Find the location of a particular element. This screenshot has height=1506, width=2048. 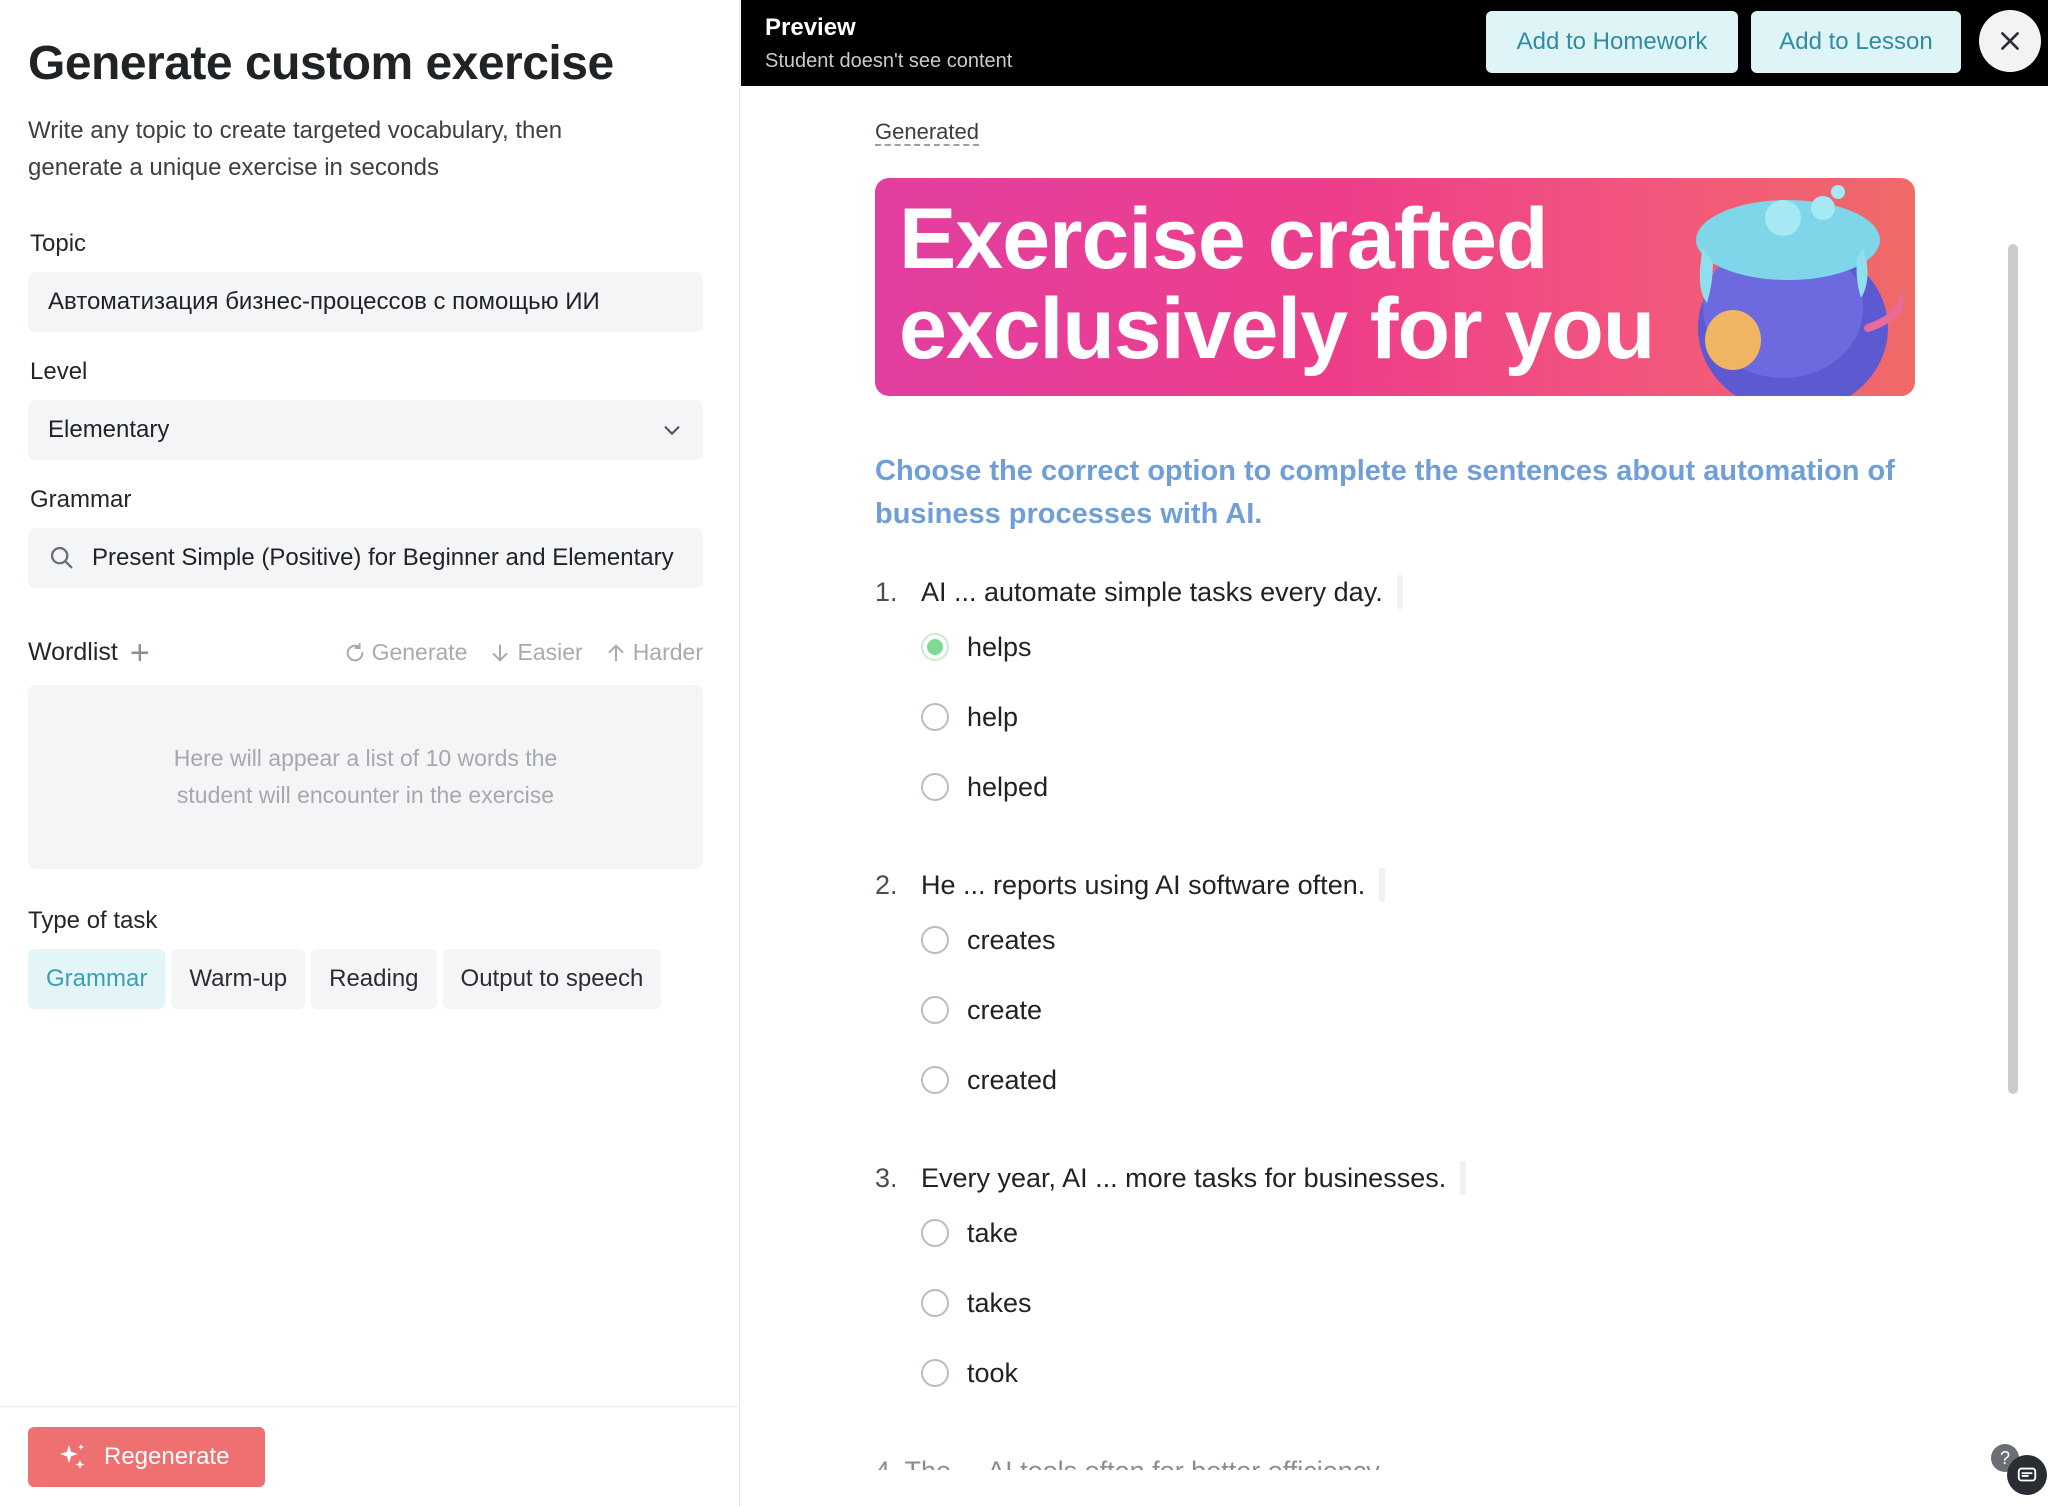

option-label: helped is located at coordinates (1008, 786).